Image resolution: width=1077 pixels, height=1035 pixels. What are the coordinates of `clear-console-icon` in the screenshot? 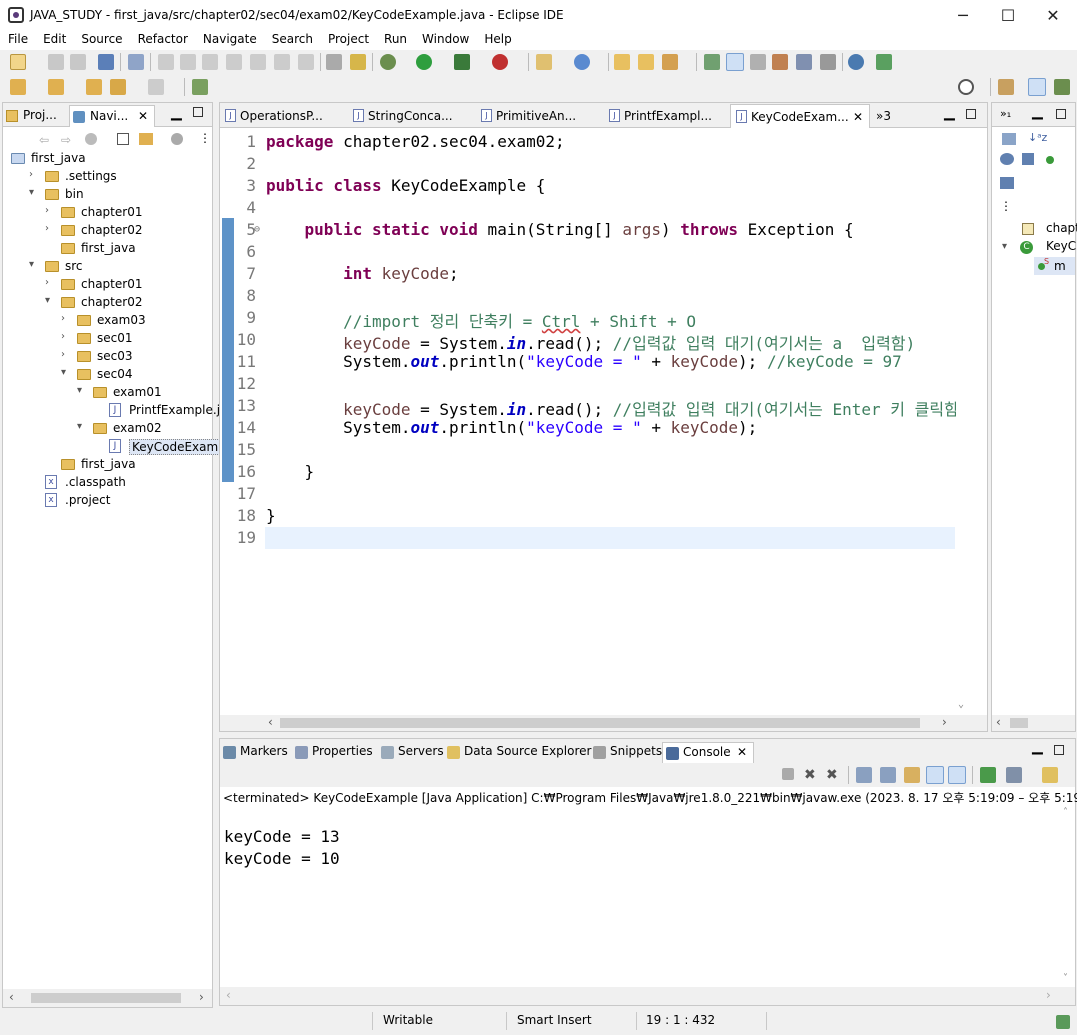 It's located at (864, 775).